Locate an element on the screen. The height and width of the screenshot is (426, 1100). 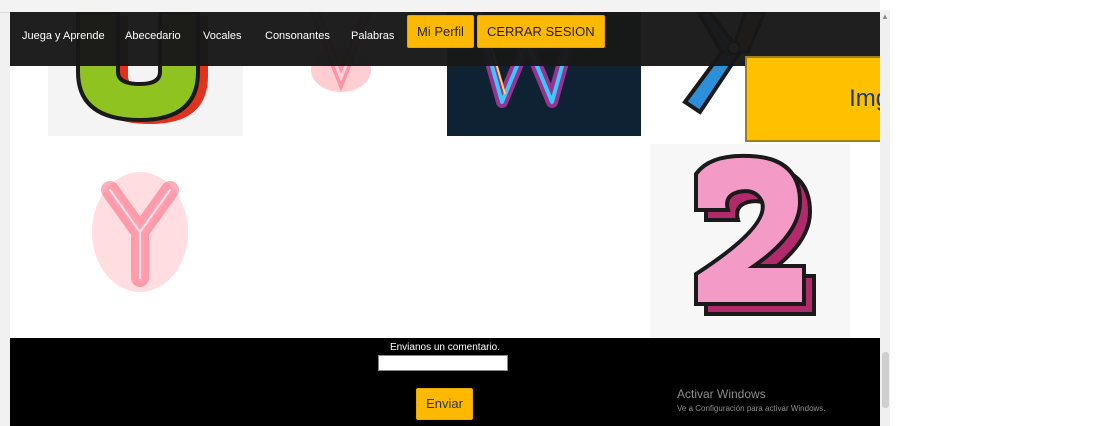
nav-link-consonantes: Consonantes is located at coordinates (297, 36).